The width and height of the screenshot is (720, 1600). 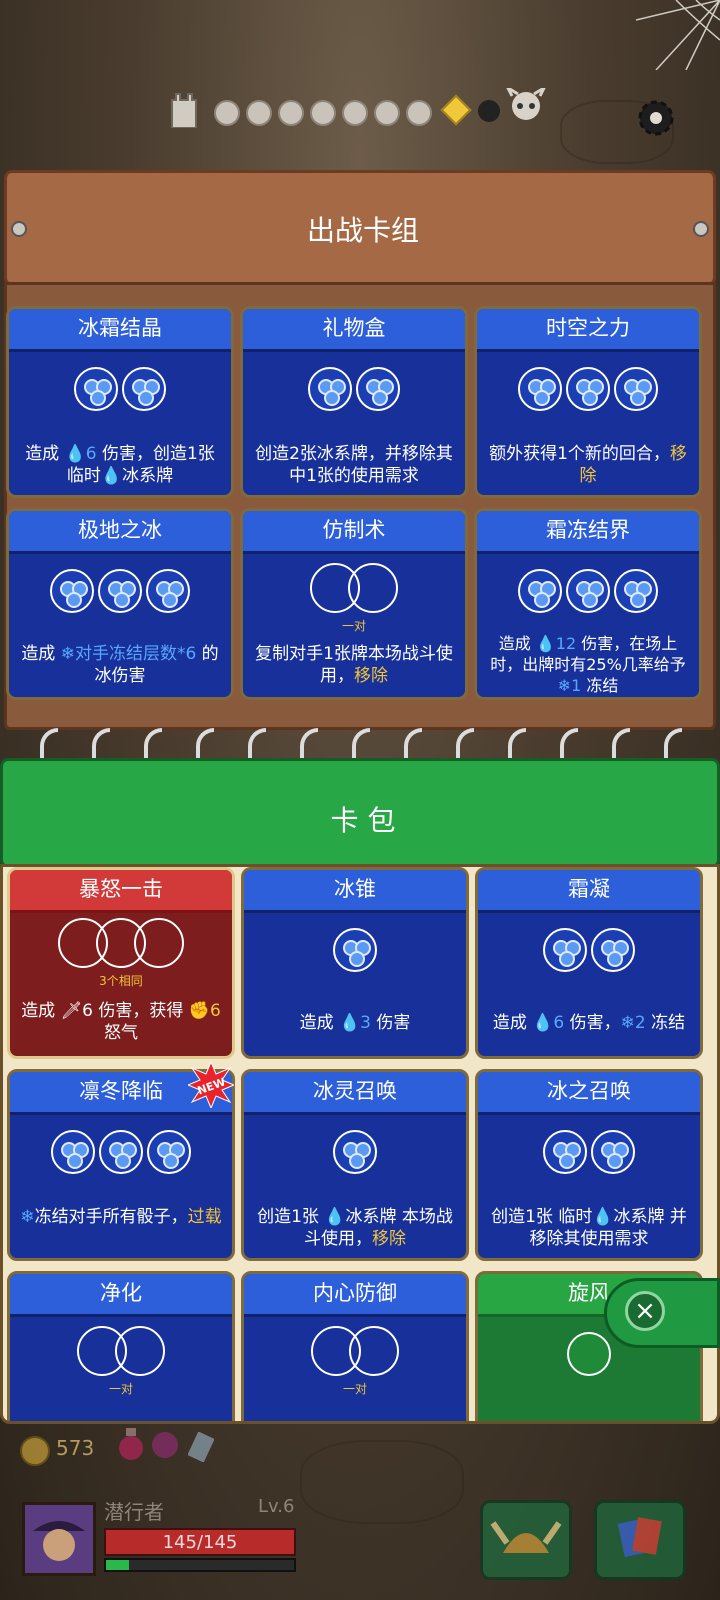 I want to click on cards-icon, so click(x=639, y=1537).